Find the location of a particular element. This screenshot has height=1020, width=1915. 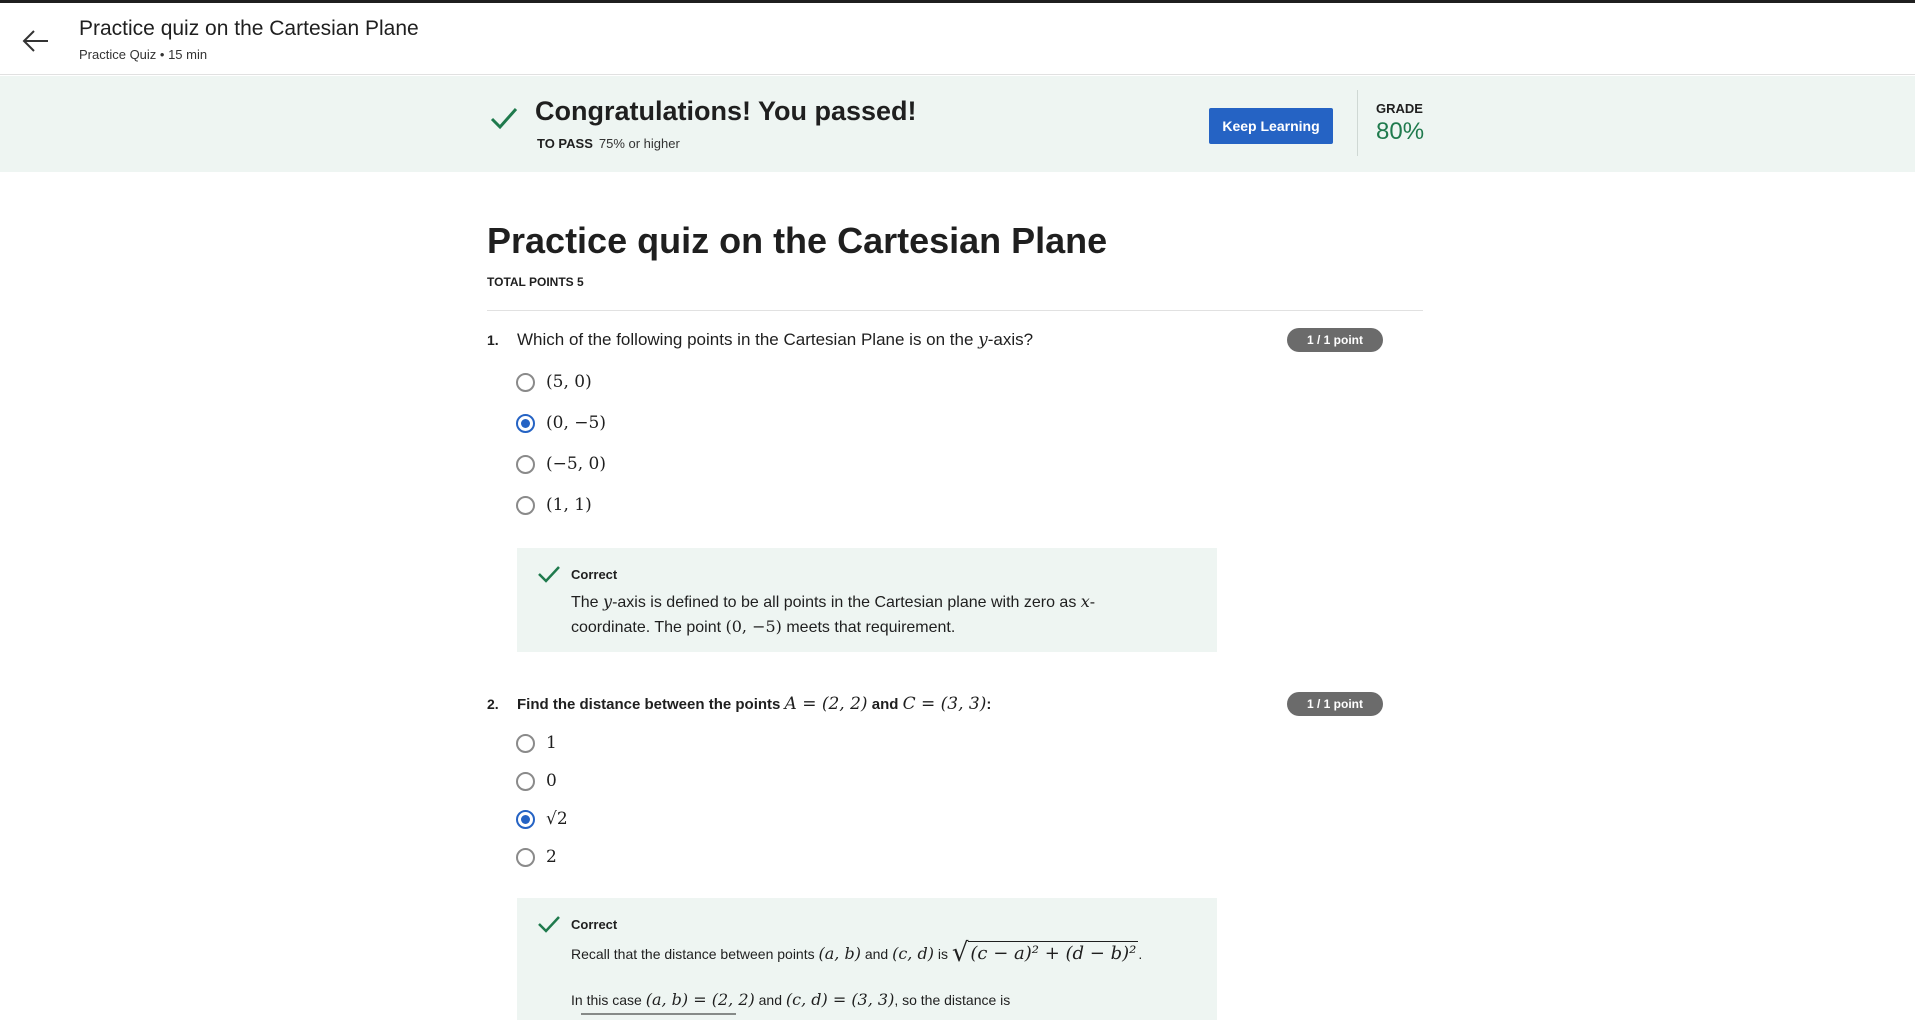

option-label: 1 is located at coordinates (551, 743).